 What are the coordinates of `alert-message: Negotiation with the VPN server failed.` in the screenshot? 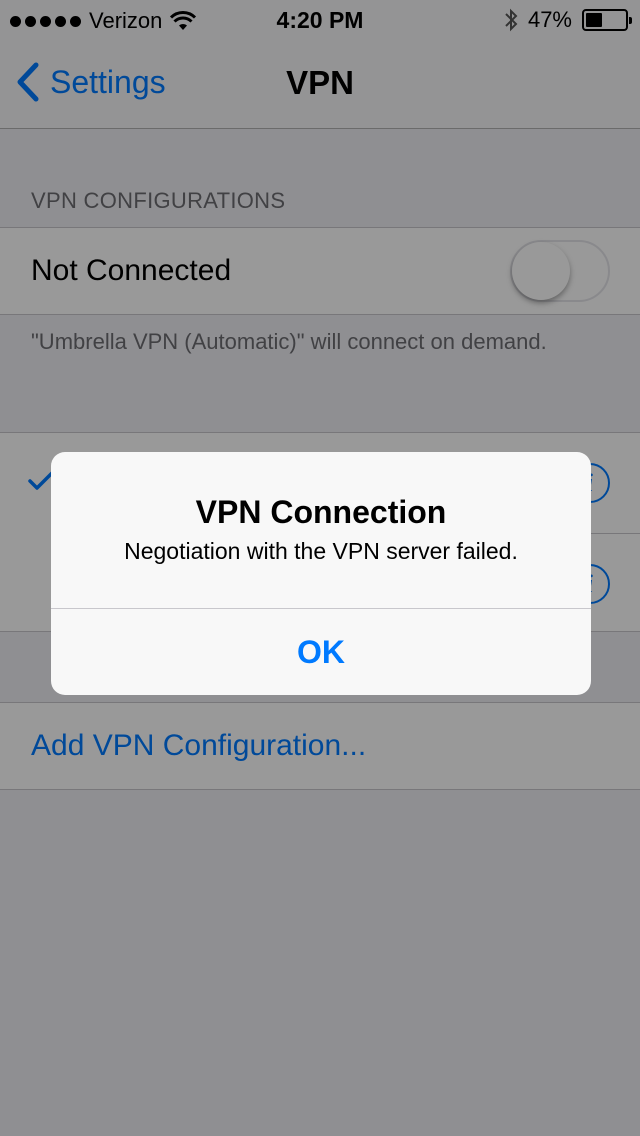 It's located at (321, 551).